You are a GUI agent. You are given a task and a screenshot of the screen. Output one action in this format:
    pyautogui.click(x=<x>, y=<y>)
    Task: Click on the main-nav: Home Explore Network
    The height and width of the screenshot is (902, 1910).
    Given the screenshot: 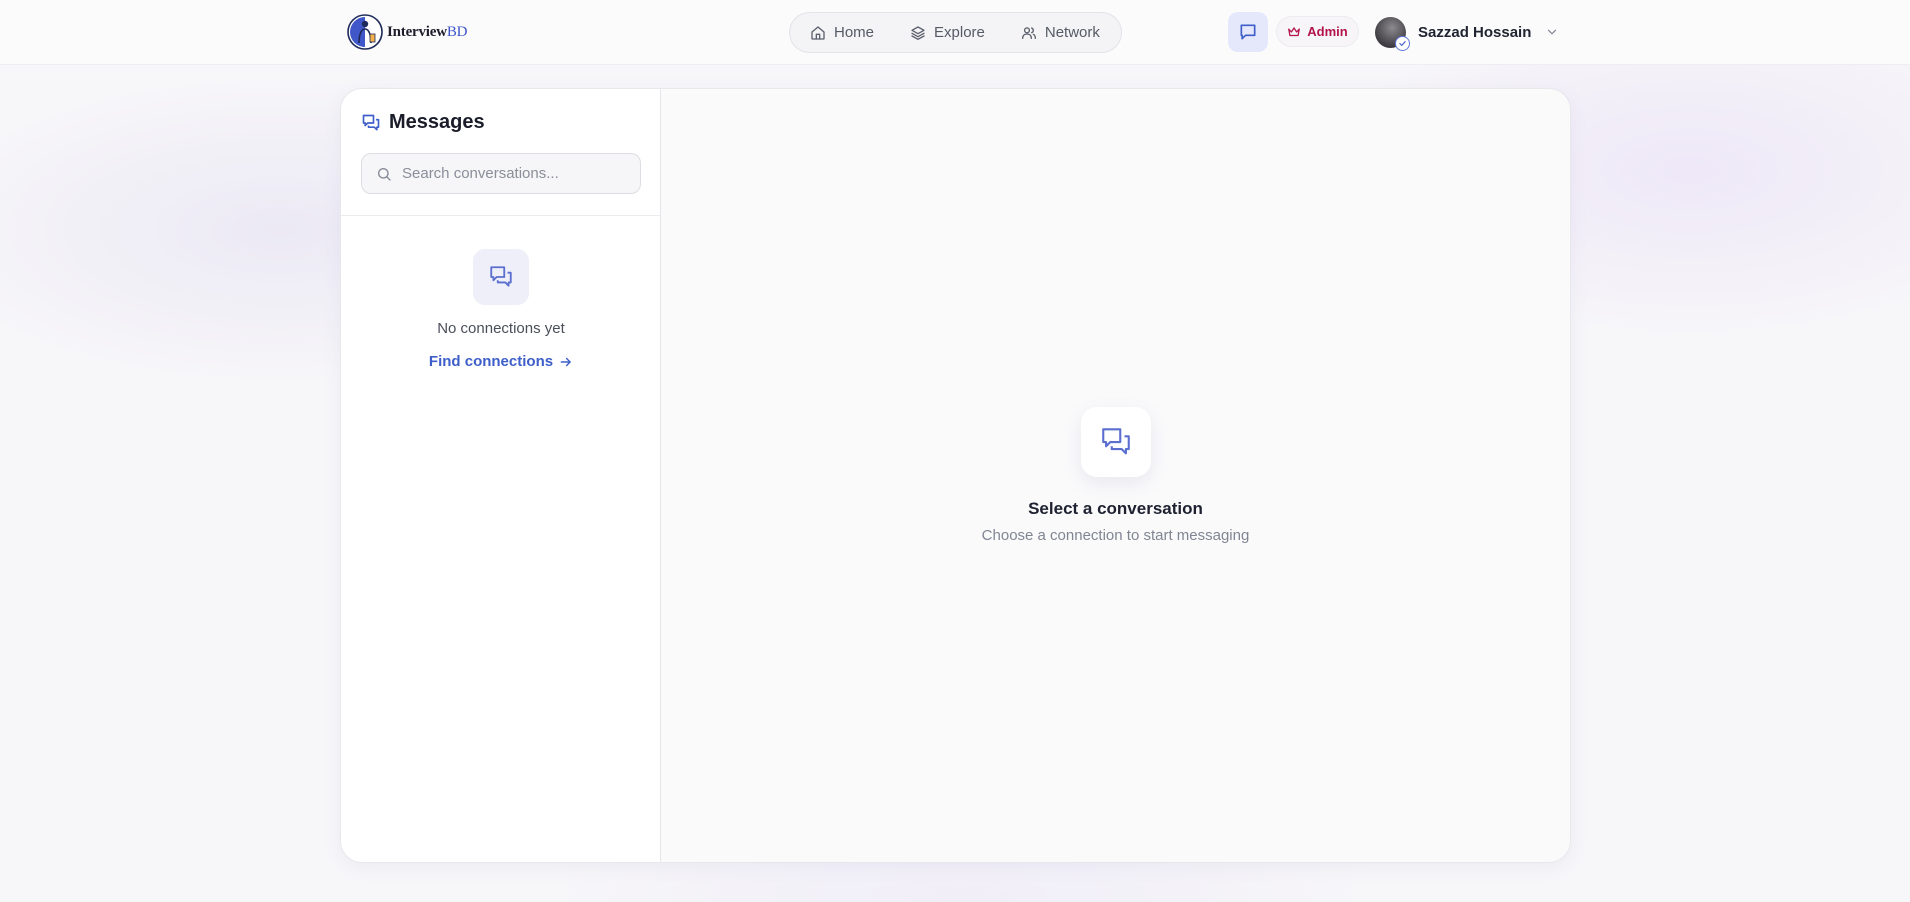 What is the action you would take?
    pyautogui.click(x=955, y=32)
    